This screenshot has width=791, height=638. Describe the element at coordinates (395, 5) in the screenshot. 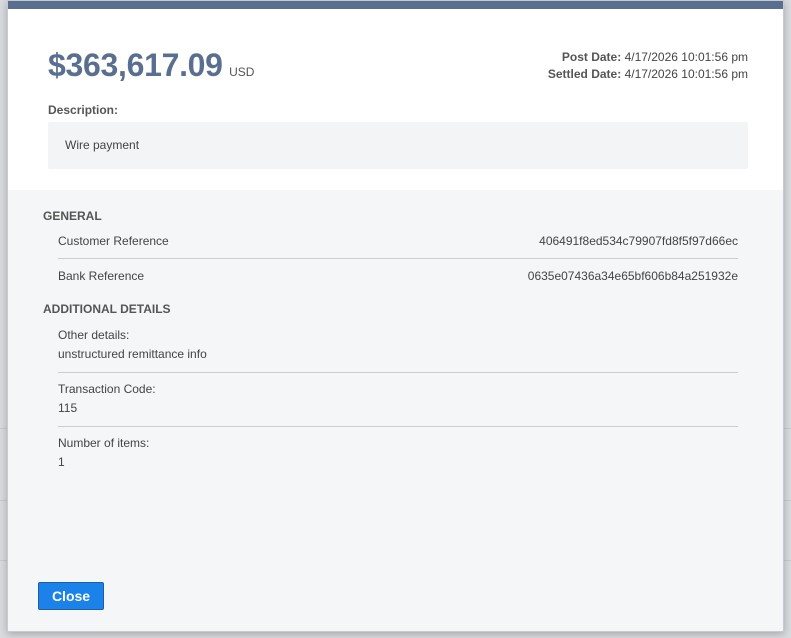

I see `dialog-title: Transaction Details` at that location.